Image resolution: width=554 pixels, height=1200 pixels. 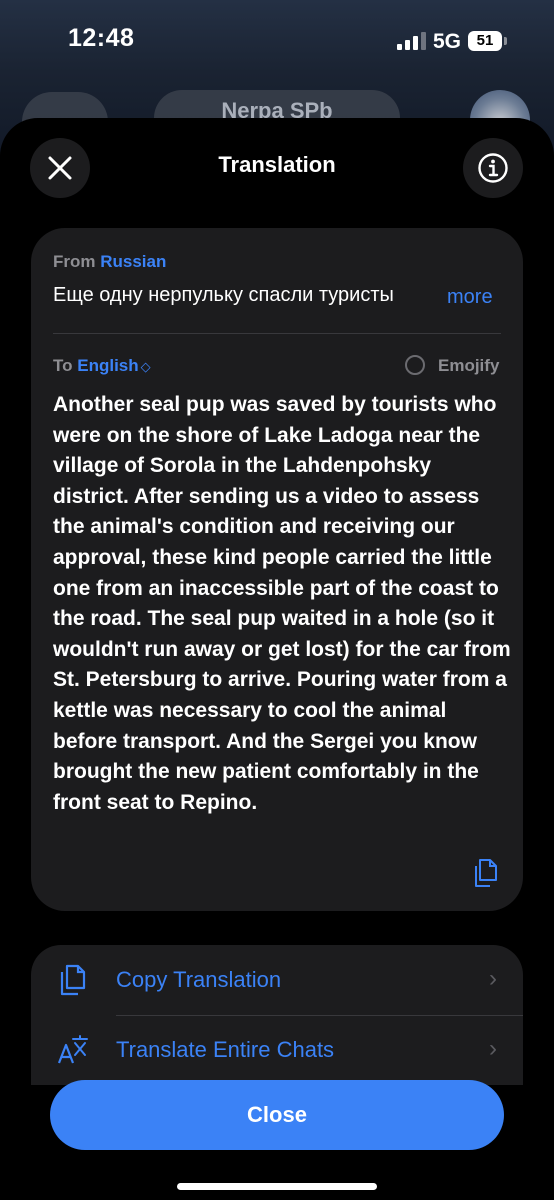 I want to click on original-text: Еще одну нерпульку спасли туристы, so click(x=223, y=295).